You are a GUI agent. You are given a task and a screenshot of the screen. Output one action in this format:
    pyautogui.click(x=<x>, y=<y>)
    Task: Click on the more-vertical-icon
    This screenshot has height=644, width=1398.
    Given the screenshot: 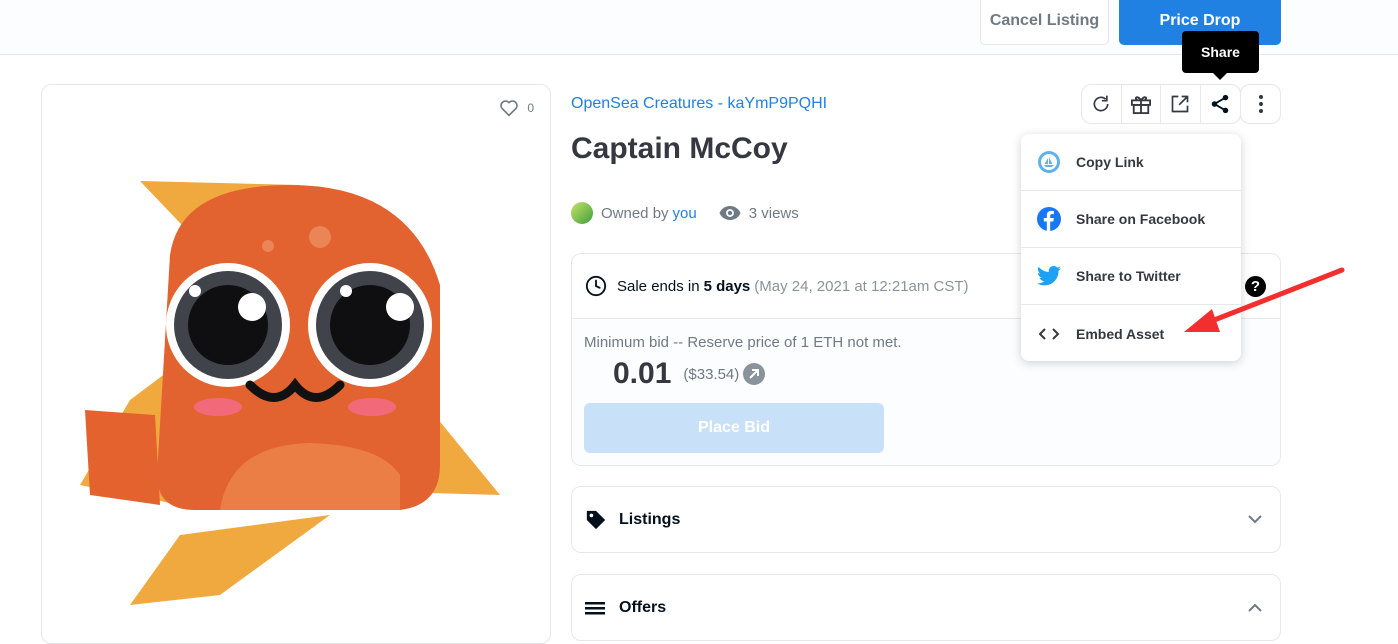 What is the action you would take?
    pyautogui.click(x=1260, y=104)
    